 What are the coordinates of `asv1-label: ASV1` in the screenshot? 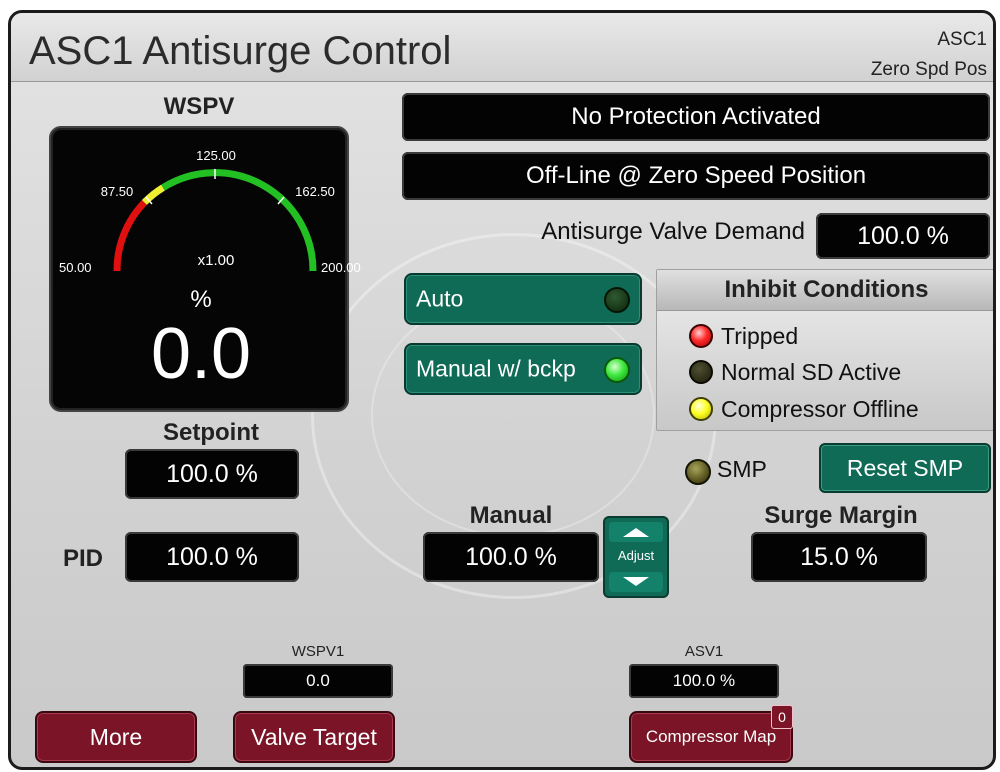 It's located at (704, 651).